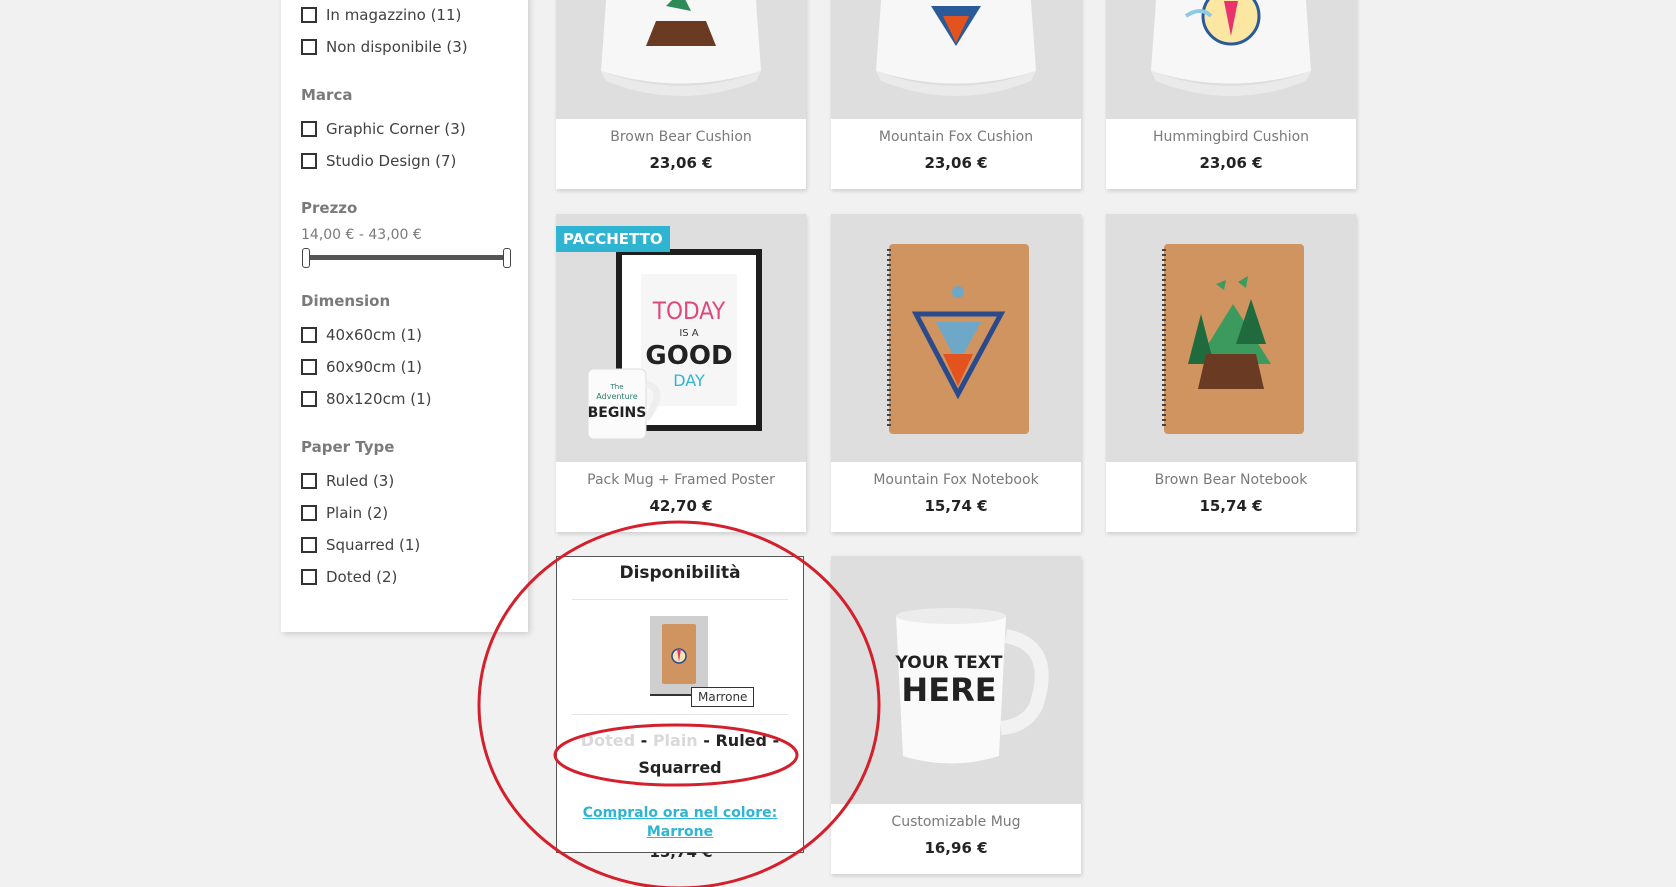 This screenshot has width=1676, height=887. What do you see at coordinates (679, 767) in the screenshot?
I see `option-squarred: Squarred` at bounding box center [679, 767].